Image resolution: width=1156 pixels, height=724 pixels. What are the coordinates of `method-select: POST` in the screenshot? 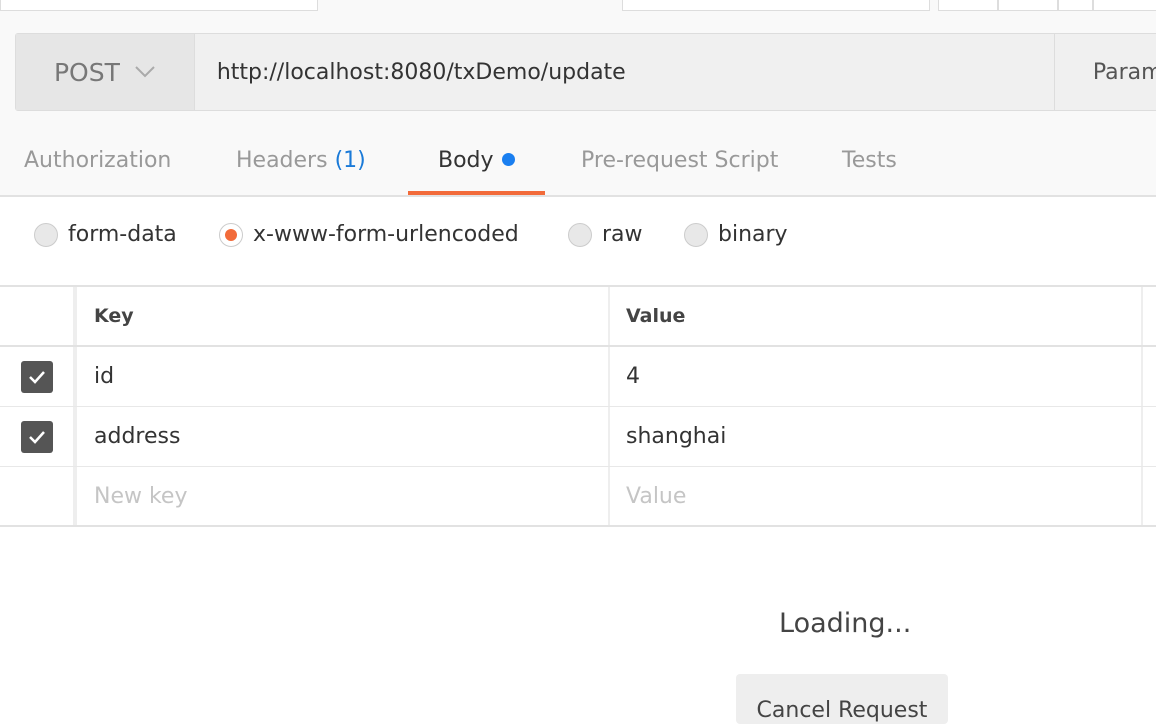 It's located at (105, 72).